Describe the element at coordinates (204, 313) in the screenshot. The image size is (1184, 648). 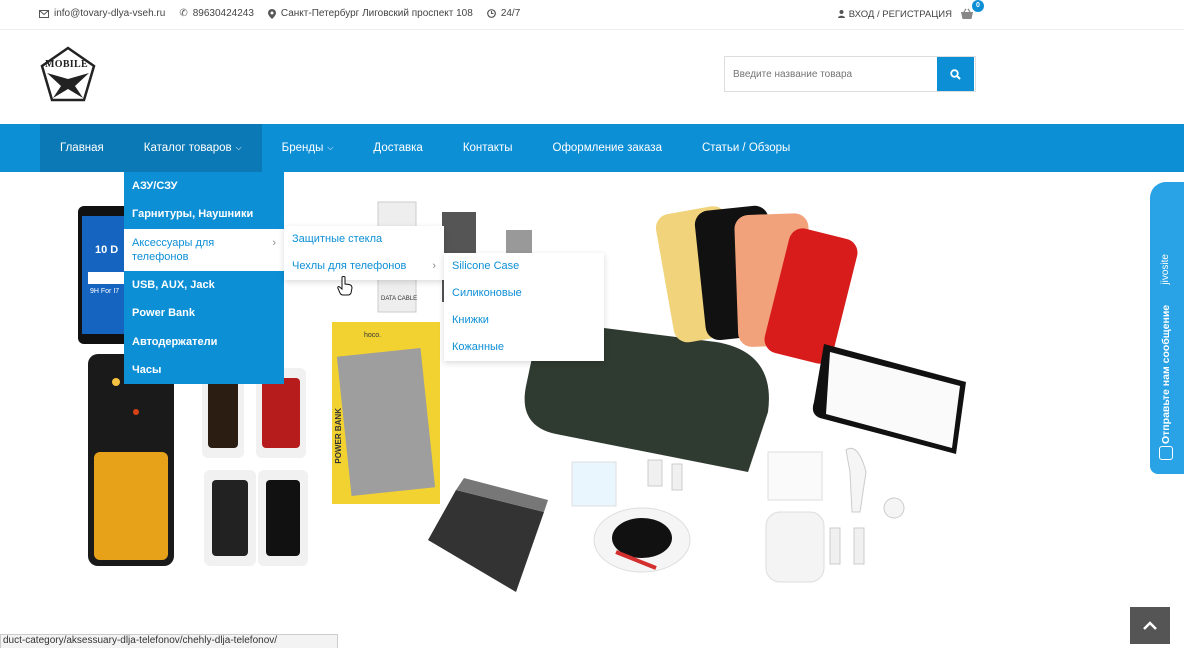
I see `catalog-item-powerbank: Power Bank` at that location.